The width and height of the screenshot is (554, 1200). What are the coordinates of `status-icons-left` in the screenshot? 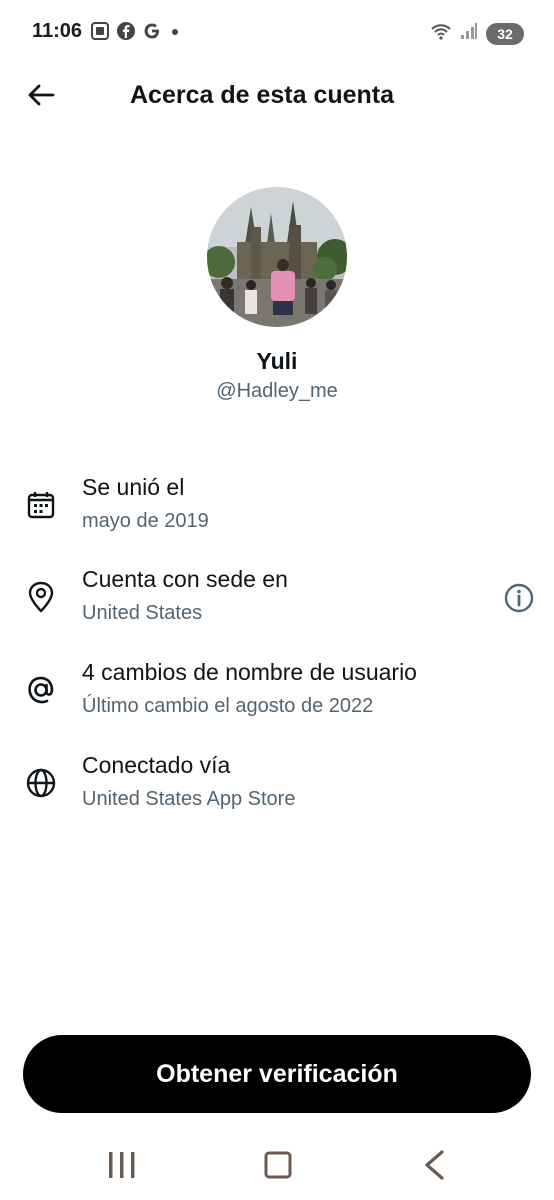 It's located at (136, 33).